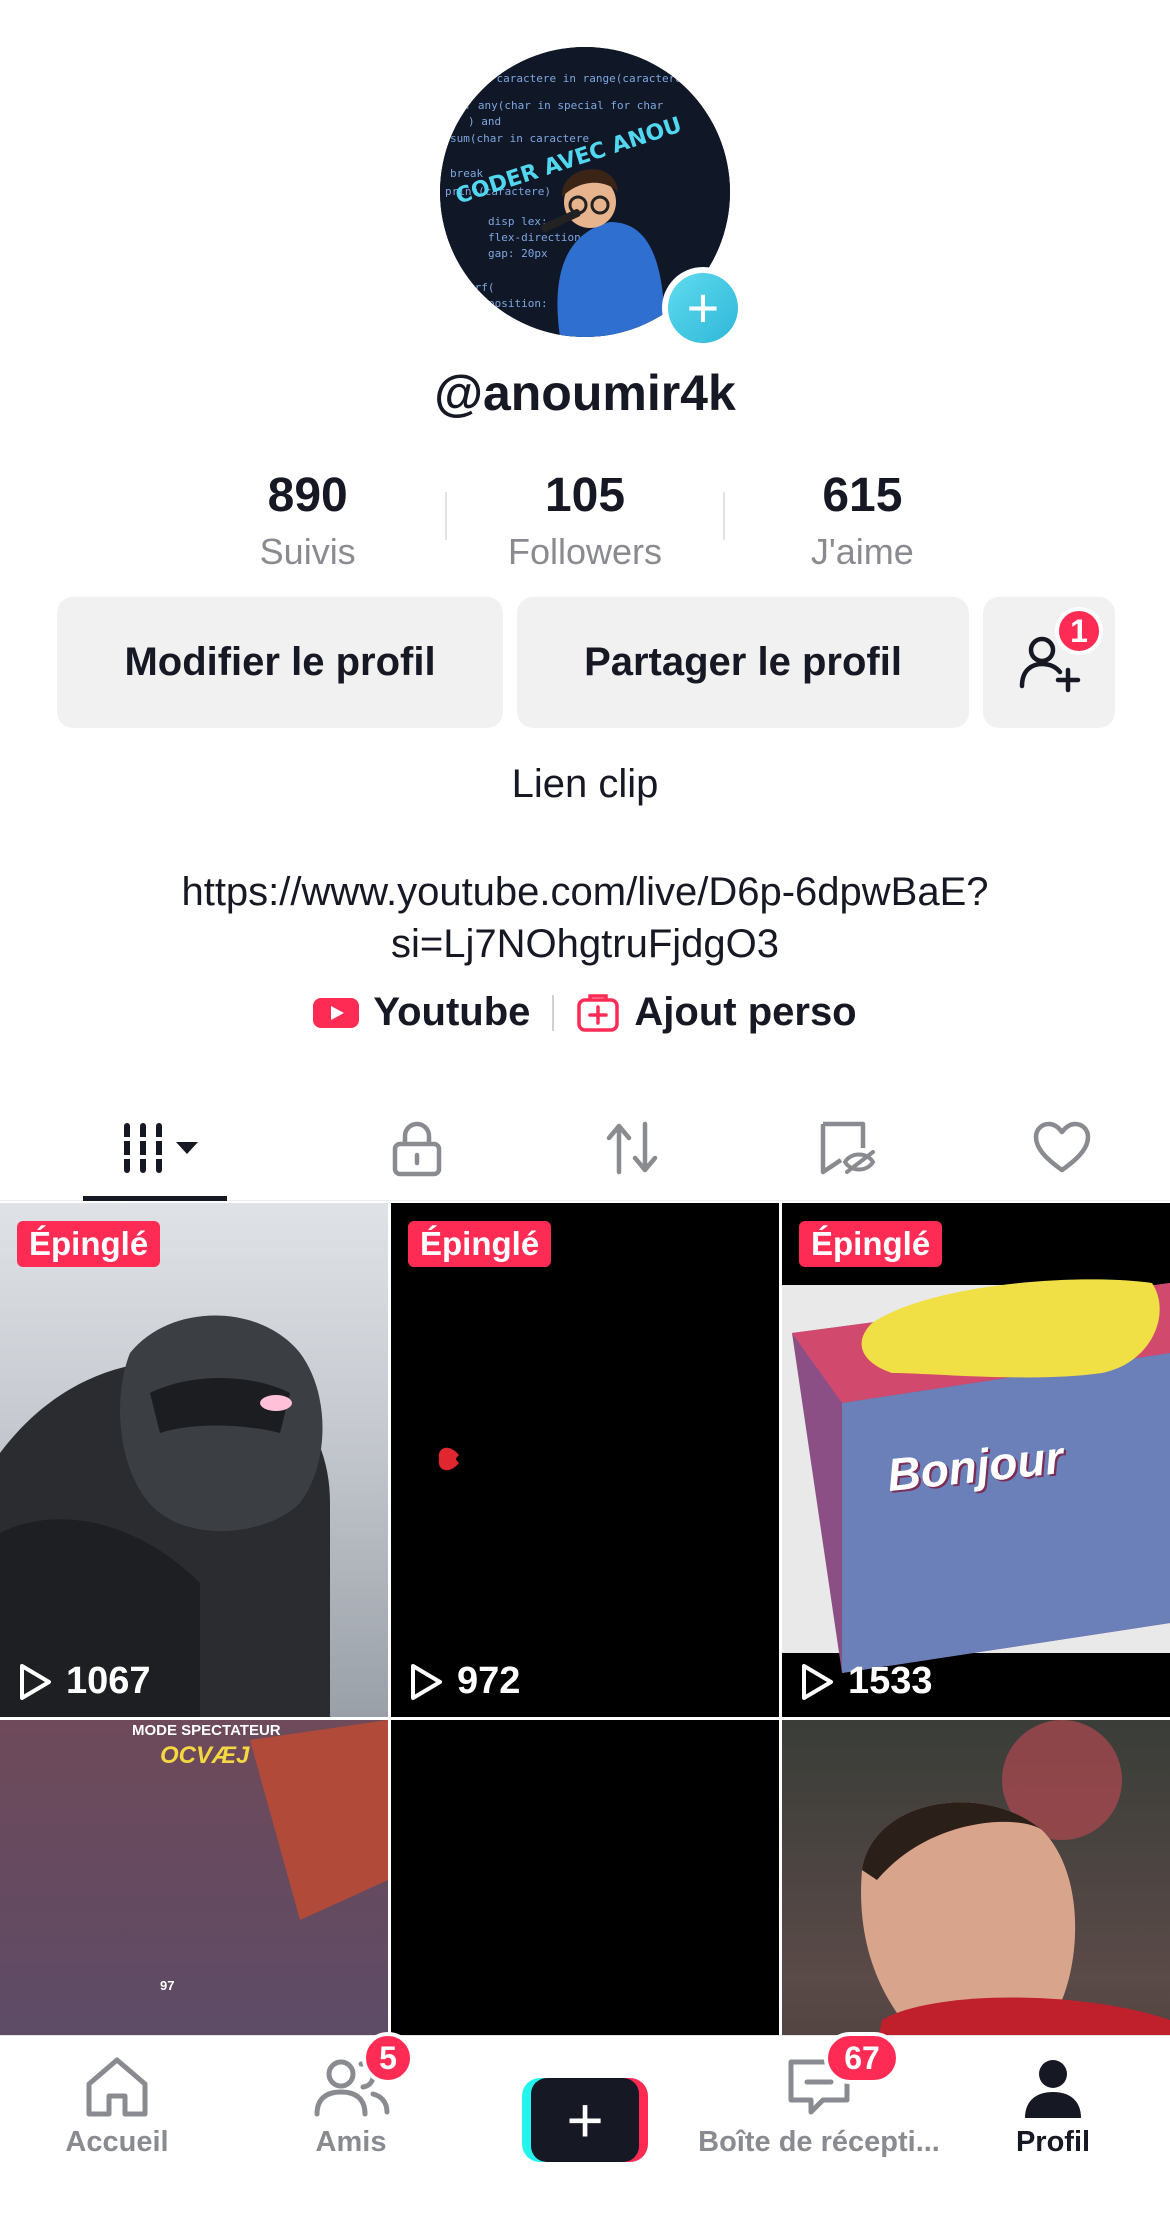 This screenshot has height=2218, width=1170. Describe the element at coordinates (582, 78) in the screenshot. I see `svg-text:for caractere in range(caracte: for caractere in range(caractere):` at that location.